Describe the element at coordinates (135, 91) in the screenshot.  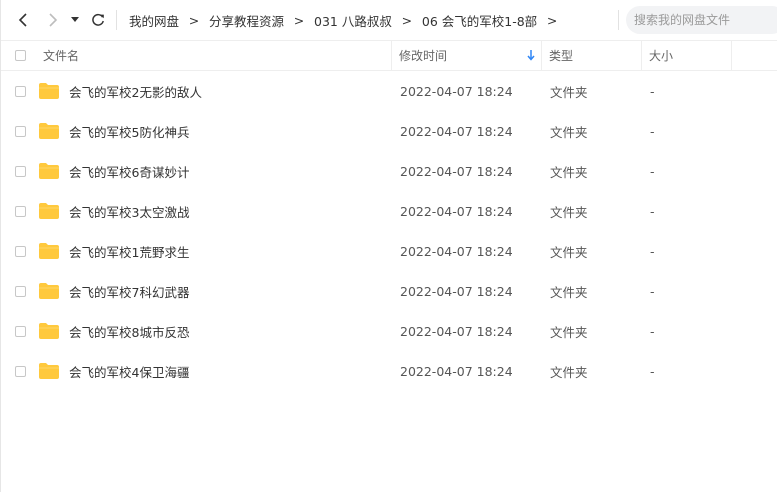
I see `file-name: 会飞的军校2无影的敌人` at that location.